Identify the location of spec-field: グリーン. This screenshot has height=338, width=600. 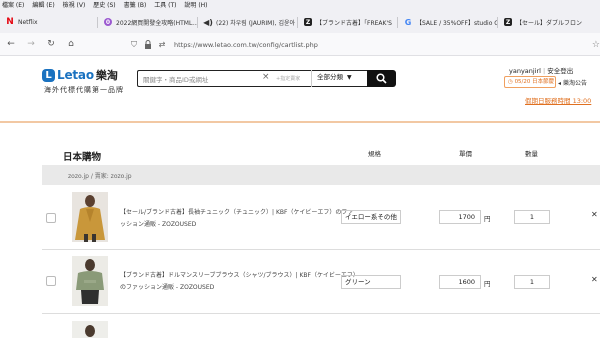
(371, 282).